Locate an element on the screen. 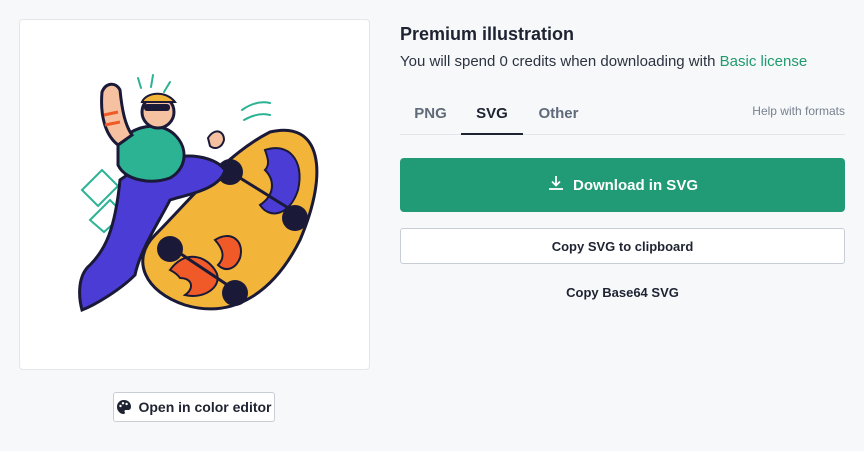 The image size is (864, 451). download-icon is located at coordinates (556, 185).